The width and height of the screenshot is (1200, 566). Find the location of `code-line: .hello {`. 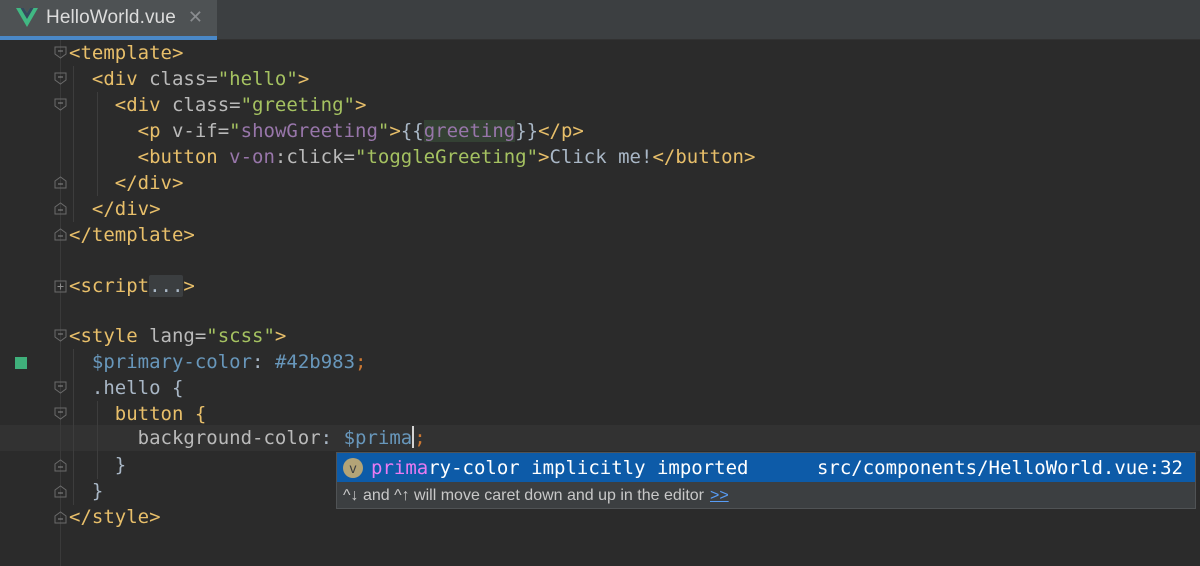

code-line: .hello { is located at coordinates (126, 388).